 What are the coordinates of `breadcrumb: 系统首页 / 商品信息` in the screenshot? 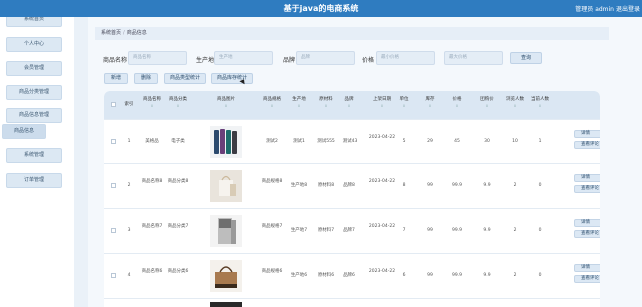 It's located at (352, 33).